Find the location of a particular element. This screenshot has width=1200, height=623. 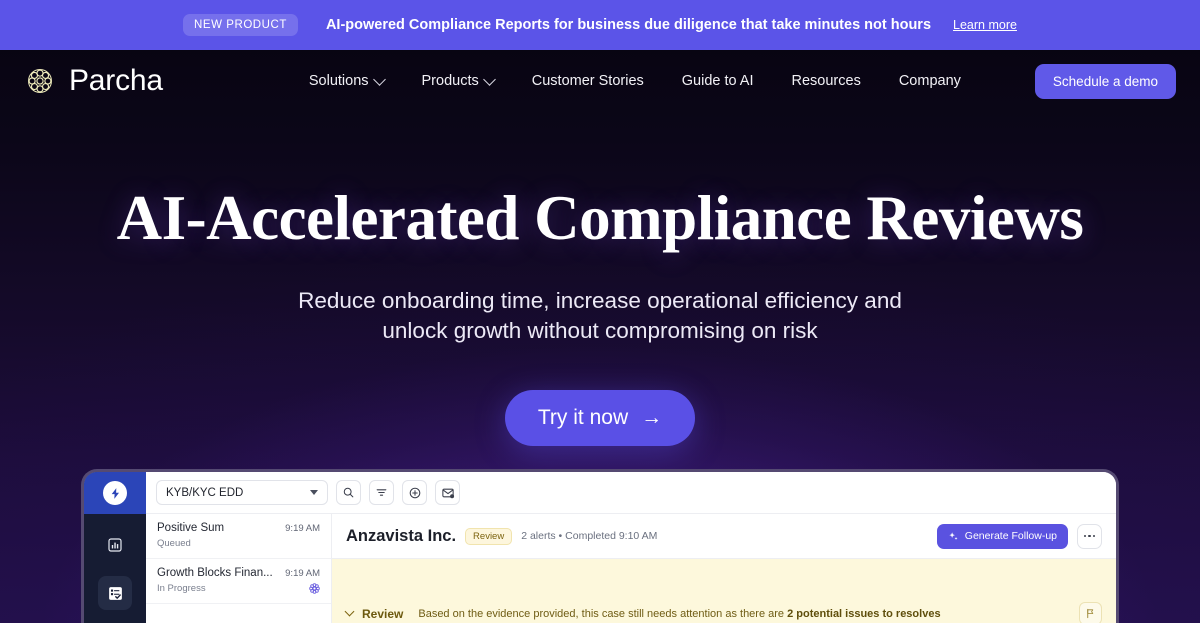

nav-item-products: Products is located at coordinates (458, 81).